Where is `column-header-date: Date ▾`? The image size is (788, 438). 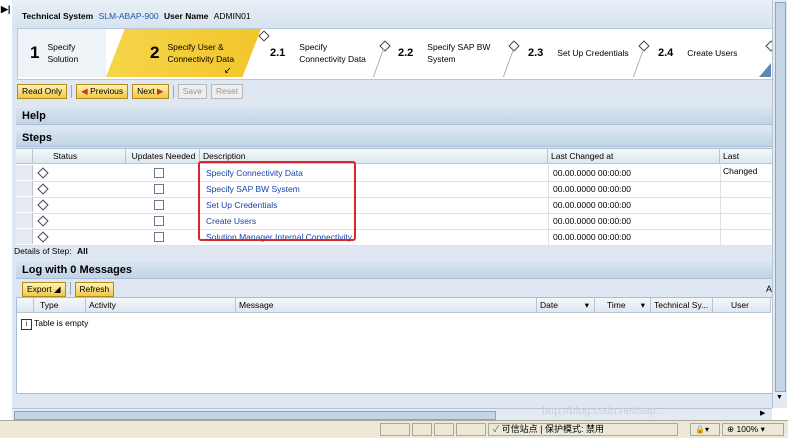
column-header-date: Date ▾ is located at coordinates (566, 305).